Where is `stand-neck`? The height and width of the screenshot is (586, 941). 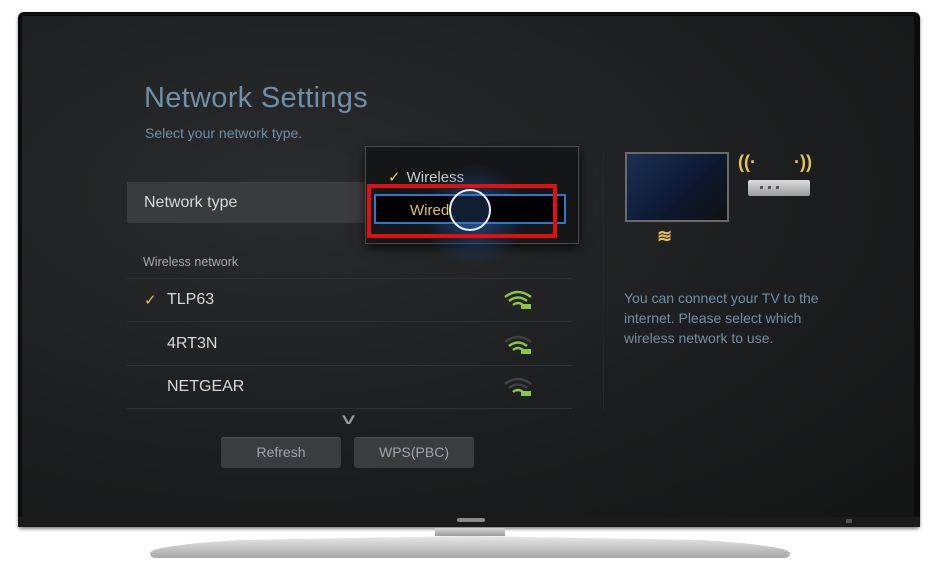 stand-neck is located at coordinates (470, 532).